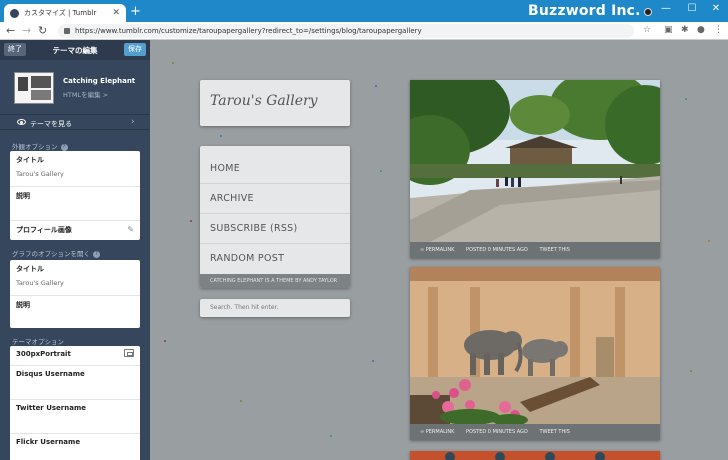 The width and height of the screenshot is (728, 460). What do you see at coordinates (75, 312) in the screenshot?
I see `group-description-field: 説明` at bounding box center [75, 312].